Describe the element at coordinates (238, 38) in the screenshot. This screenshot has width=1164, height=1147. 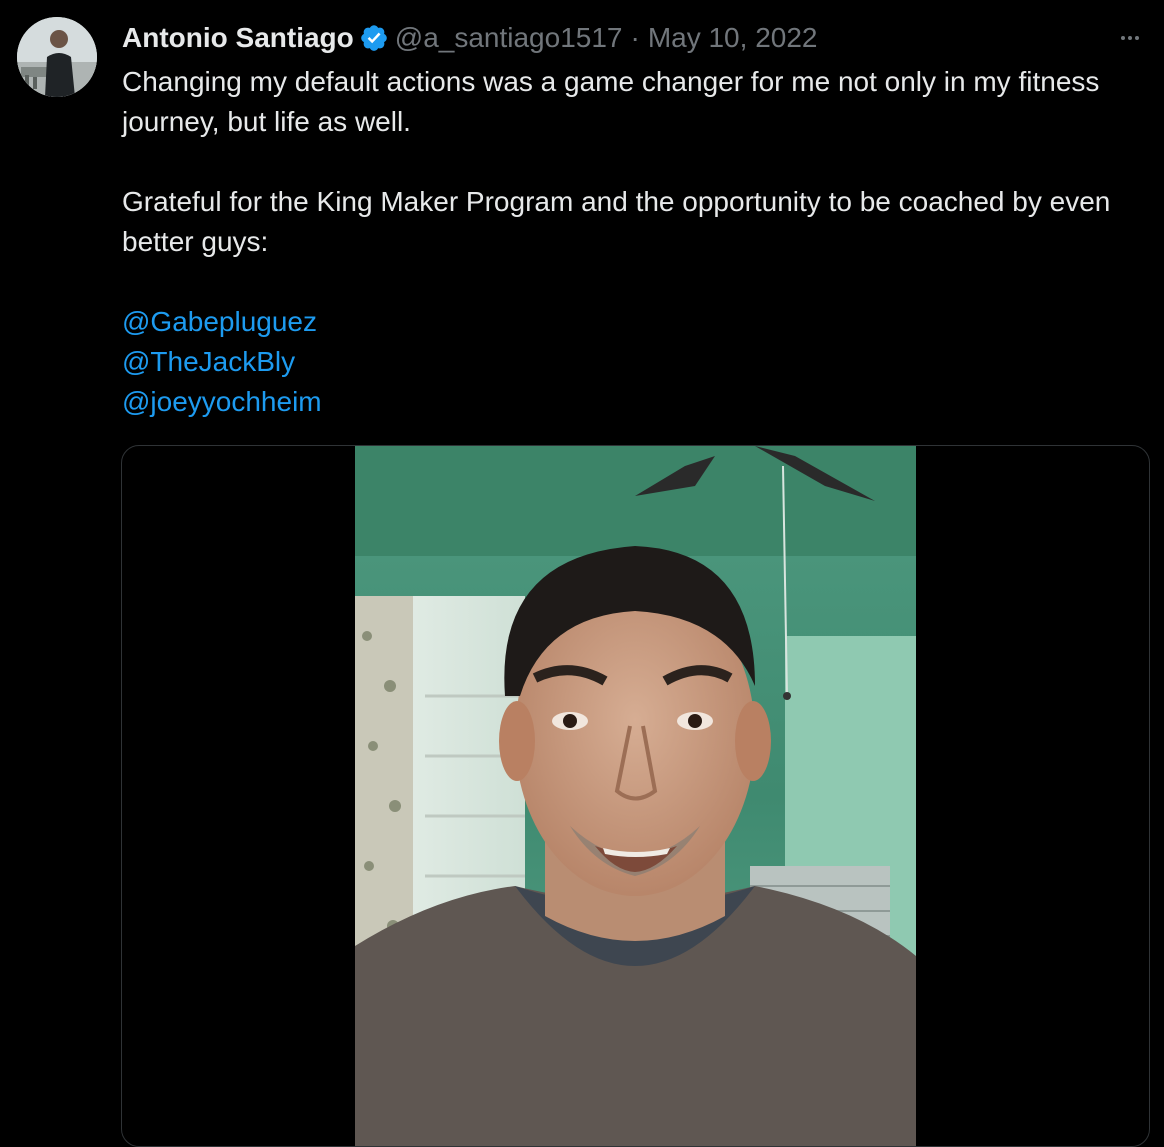
I see `author-name: Antonio Santiago` at that location.